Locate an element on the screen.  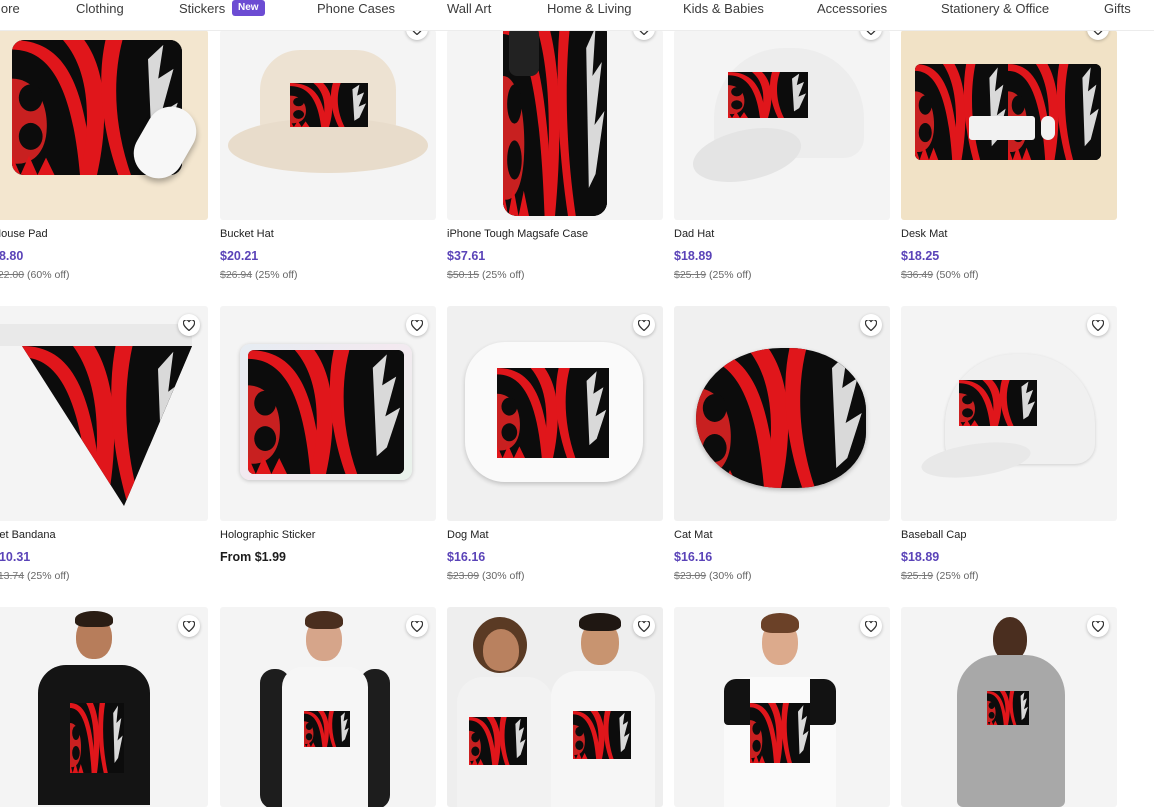
product-price: $18.25 is located at coordinates (920, 256).